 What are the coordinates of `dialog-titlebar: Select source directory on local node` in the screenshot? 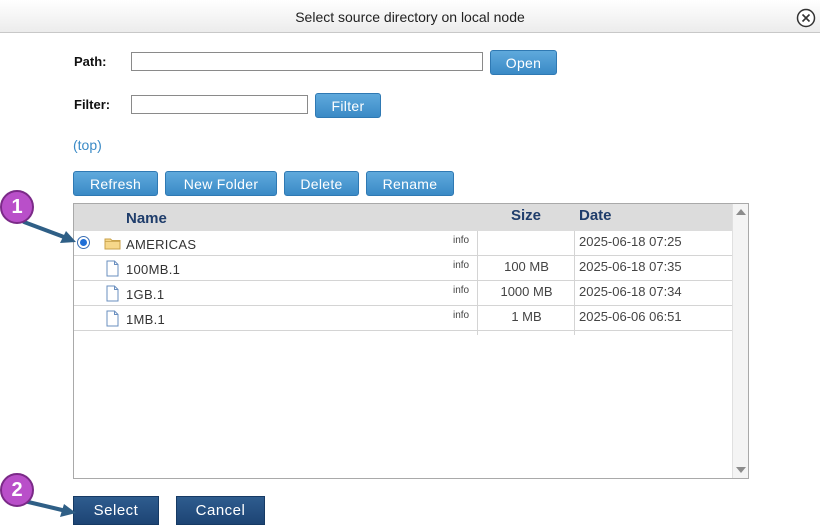 It's located at (410, 16).